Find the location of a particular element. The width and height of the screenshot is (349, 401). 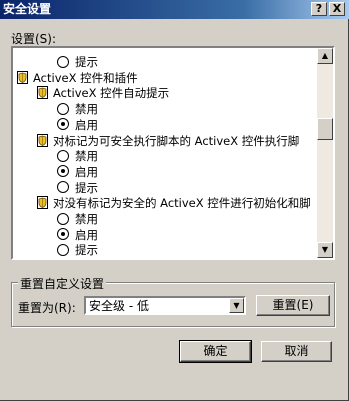

setting-text: ActiveX 控件自动提示 is located at coordinates (111, 93).